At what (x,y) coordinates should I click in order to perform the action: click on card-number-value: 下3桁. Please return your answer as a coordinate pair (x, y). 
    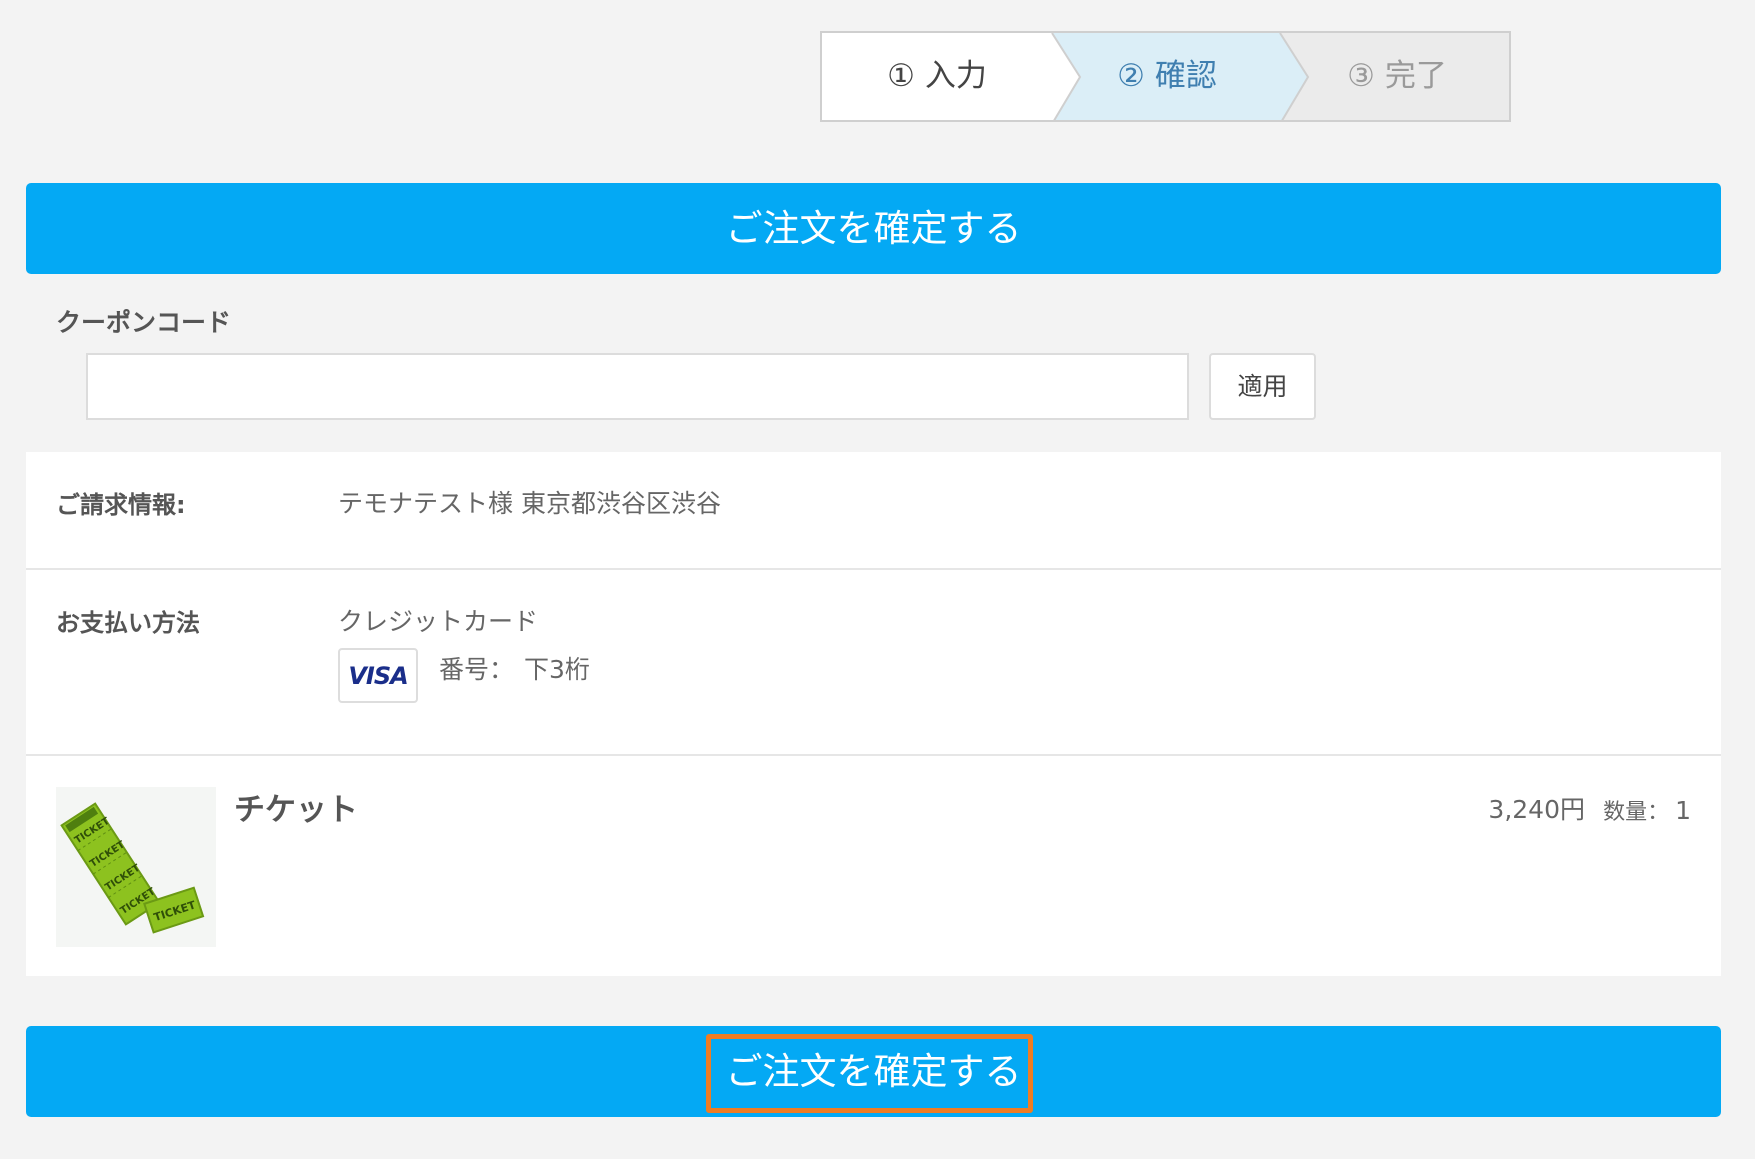
    Looking at the image, I should click on (557, 669).